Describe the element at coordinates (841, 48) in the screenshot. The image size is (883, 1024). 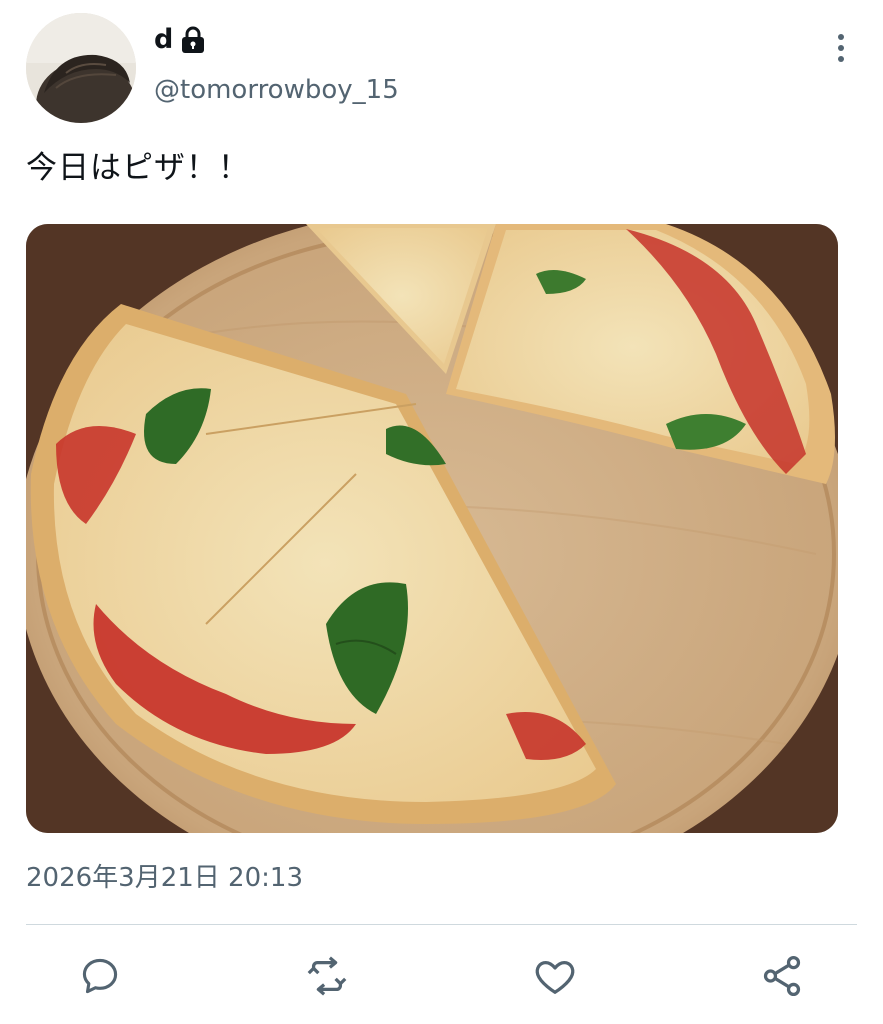
I see `more-options-icon` at that location.